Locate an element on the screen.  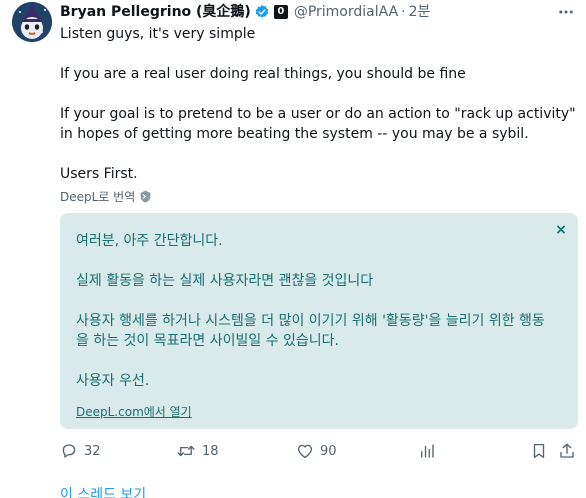
avatar is located at coordinates (32, 22).